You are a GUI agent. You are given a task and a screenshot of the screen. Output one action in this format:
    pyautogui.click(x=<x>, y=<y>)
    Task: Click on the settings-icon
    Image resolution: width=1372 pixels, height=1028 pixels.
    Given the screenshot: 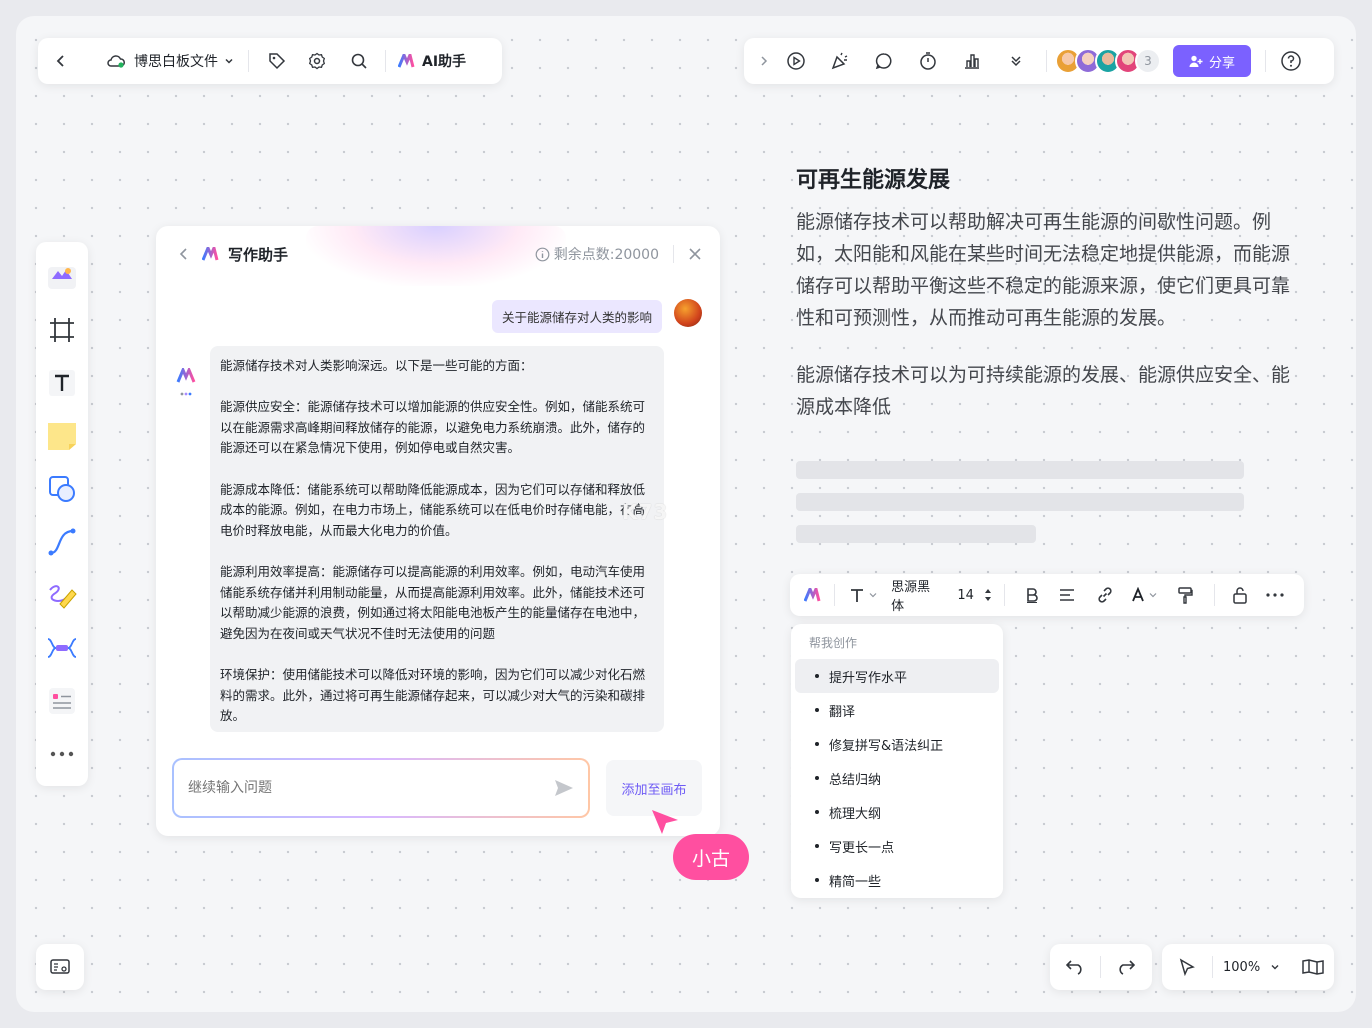 What is the action you would take?
    pyautogui.click(x=317, y=61)
    